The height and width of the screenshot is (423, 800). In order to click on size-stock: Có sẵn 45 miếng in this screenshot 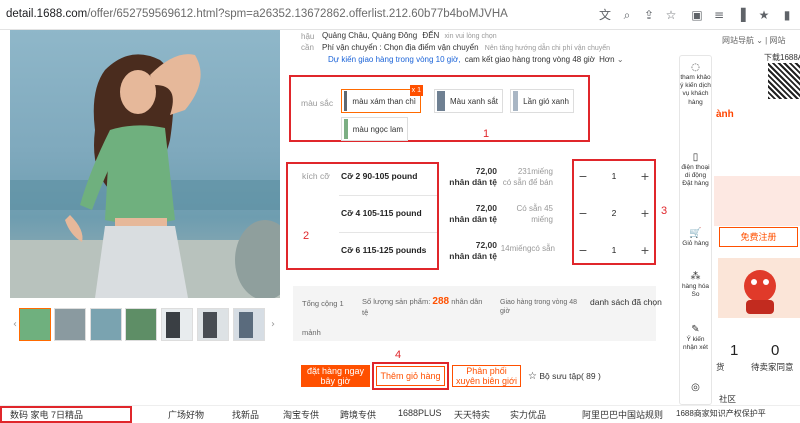, I will do `click(526, 214)`.